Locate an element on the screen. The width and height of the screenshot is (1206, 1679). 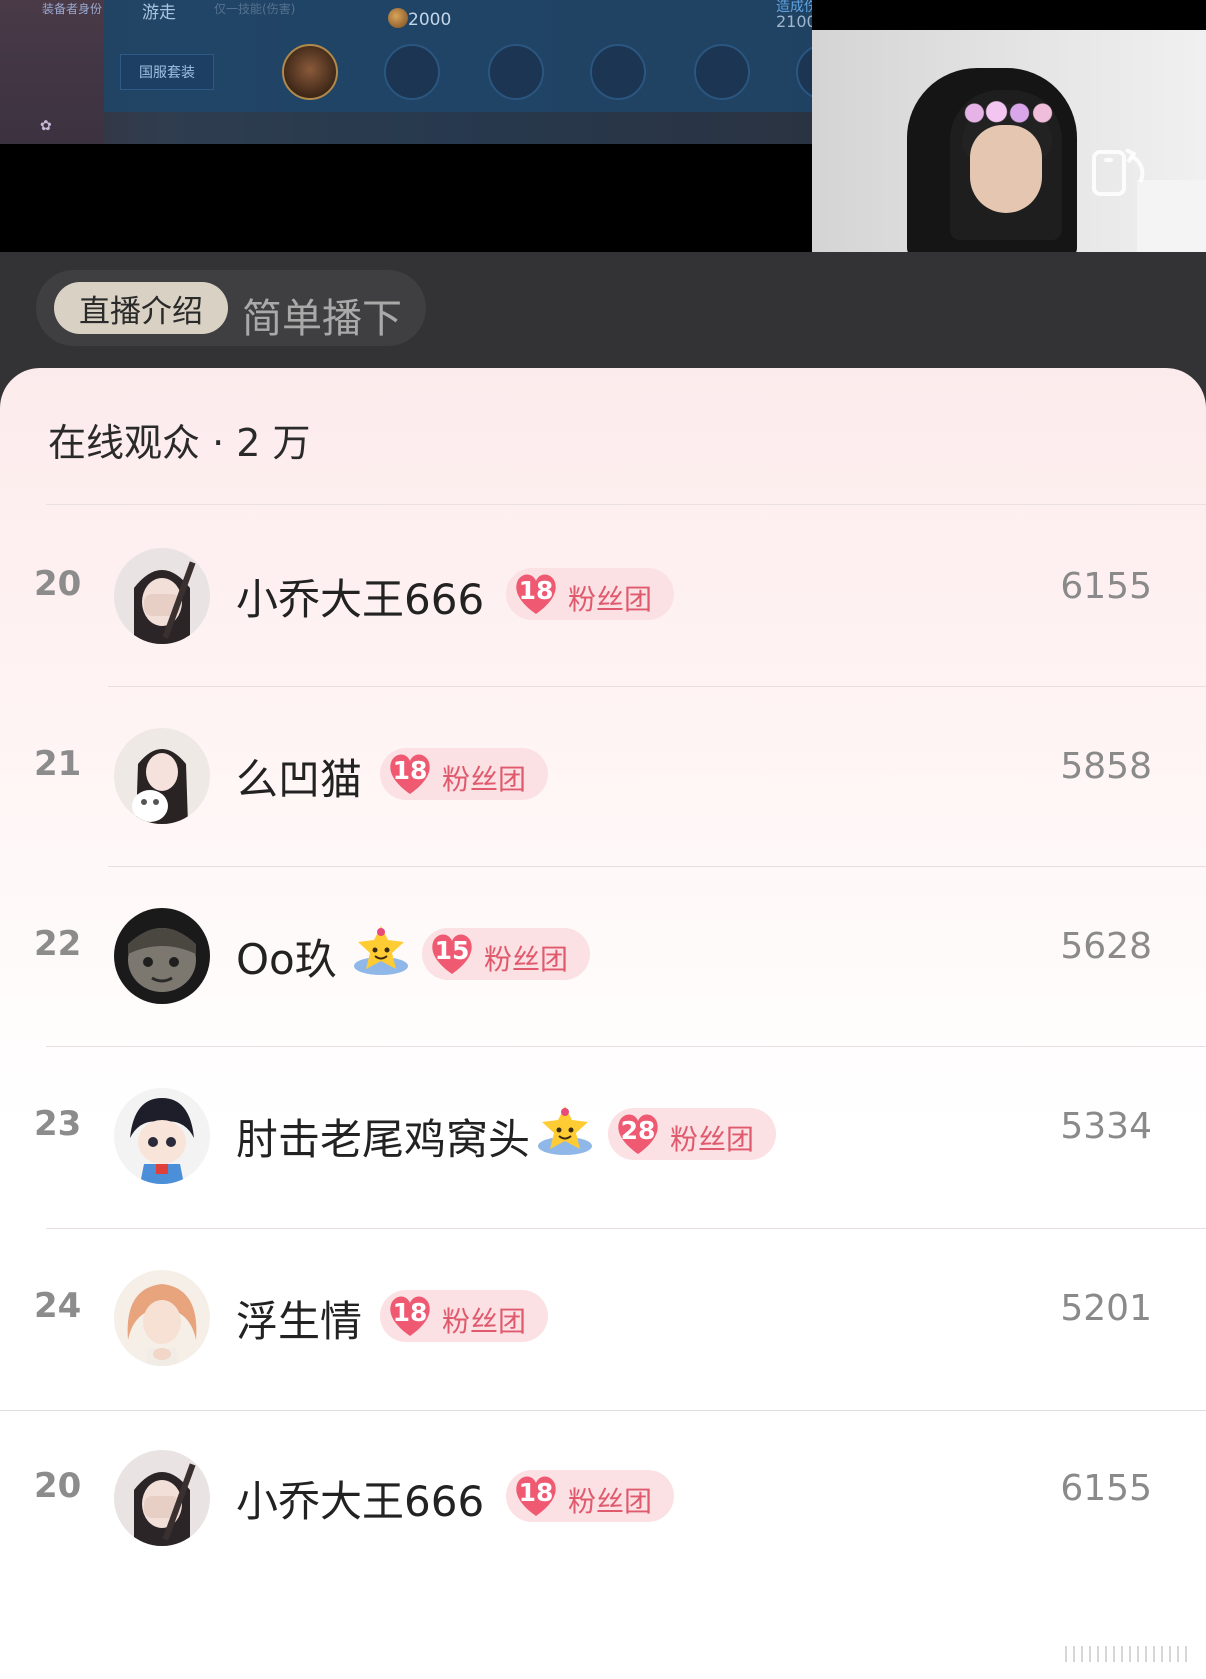
audience-row: 23 肘击老尾鸡窝头 28 粉丝团 5334 is located at coordinates (603, 1136).